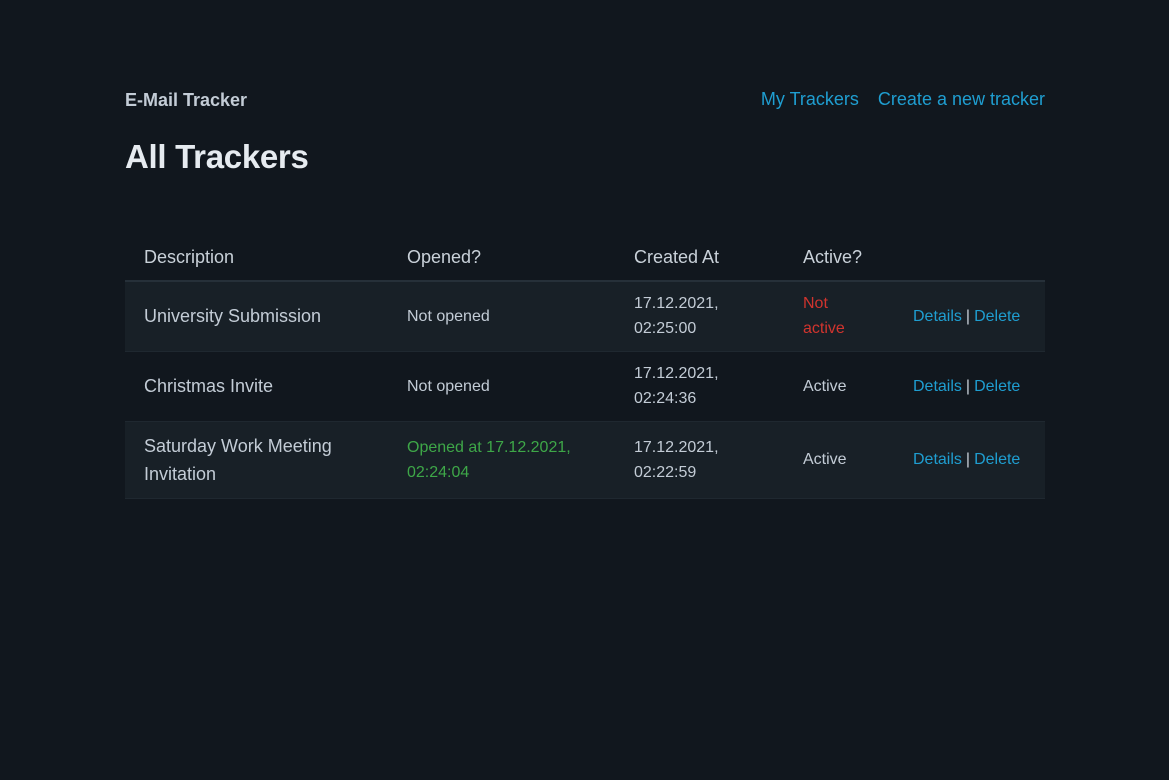  What do you see at coordinates (665, 329) in the screenshot?
I see `row-created-time: 02:25:00` at bounding box center [665, 329].